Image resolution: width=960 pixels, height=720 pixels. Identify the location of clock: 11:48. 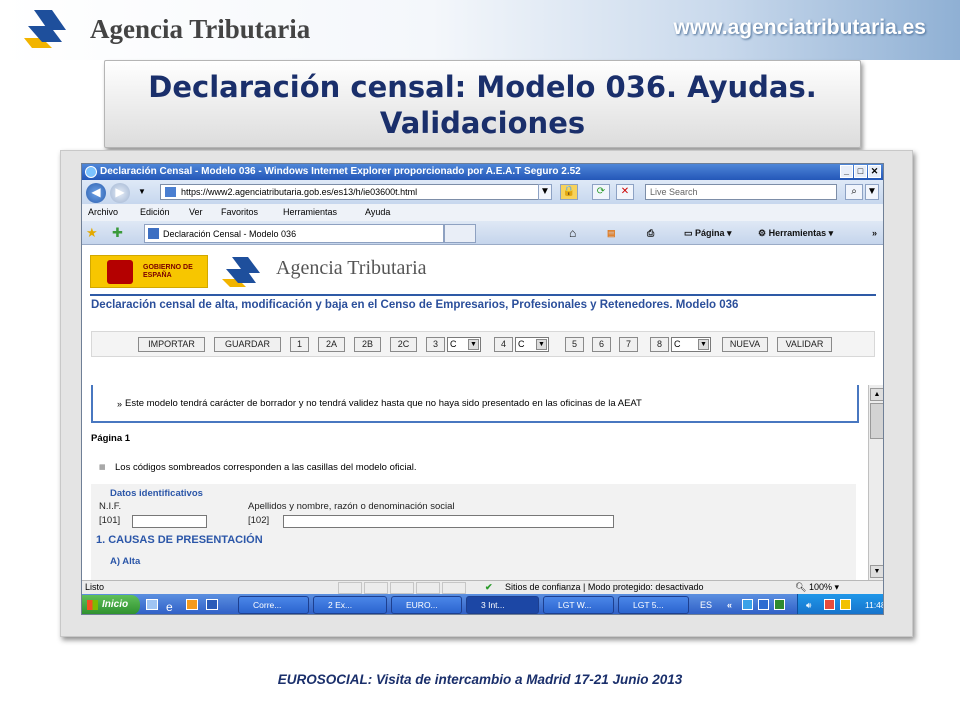
(874, 605).